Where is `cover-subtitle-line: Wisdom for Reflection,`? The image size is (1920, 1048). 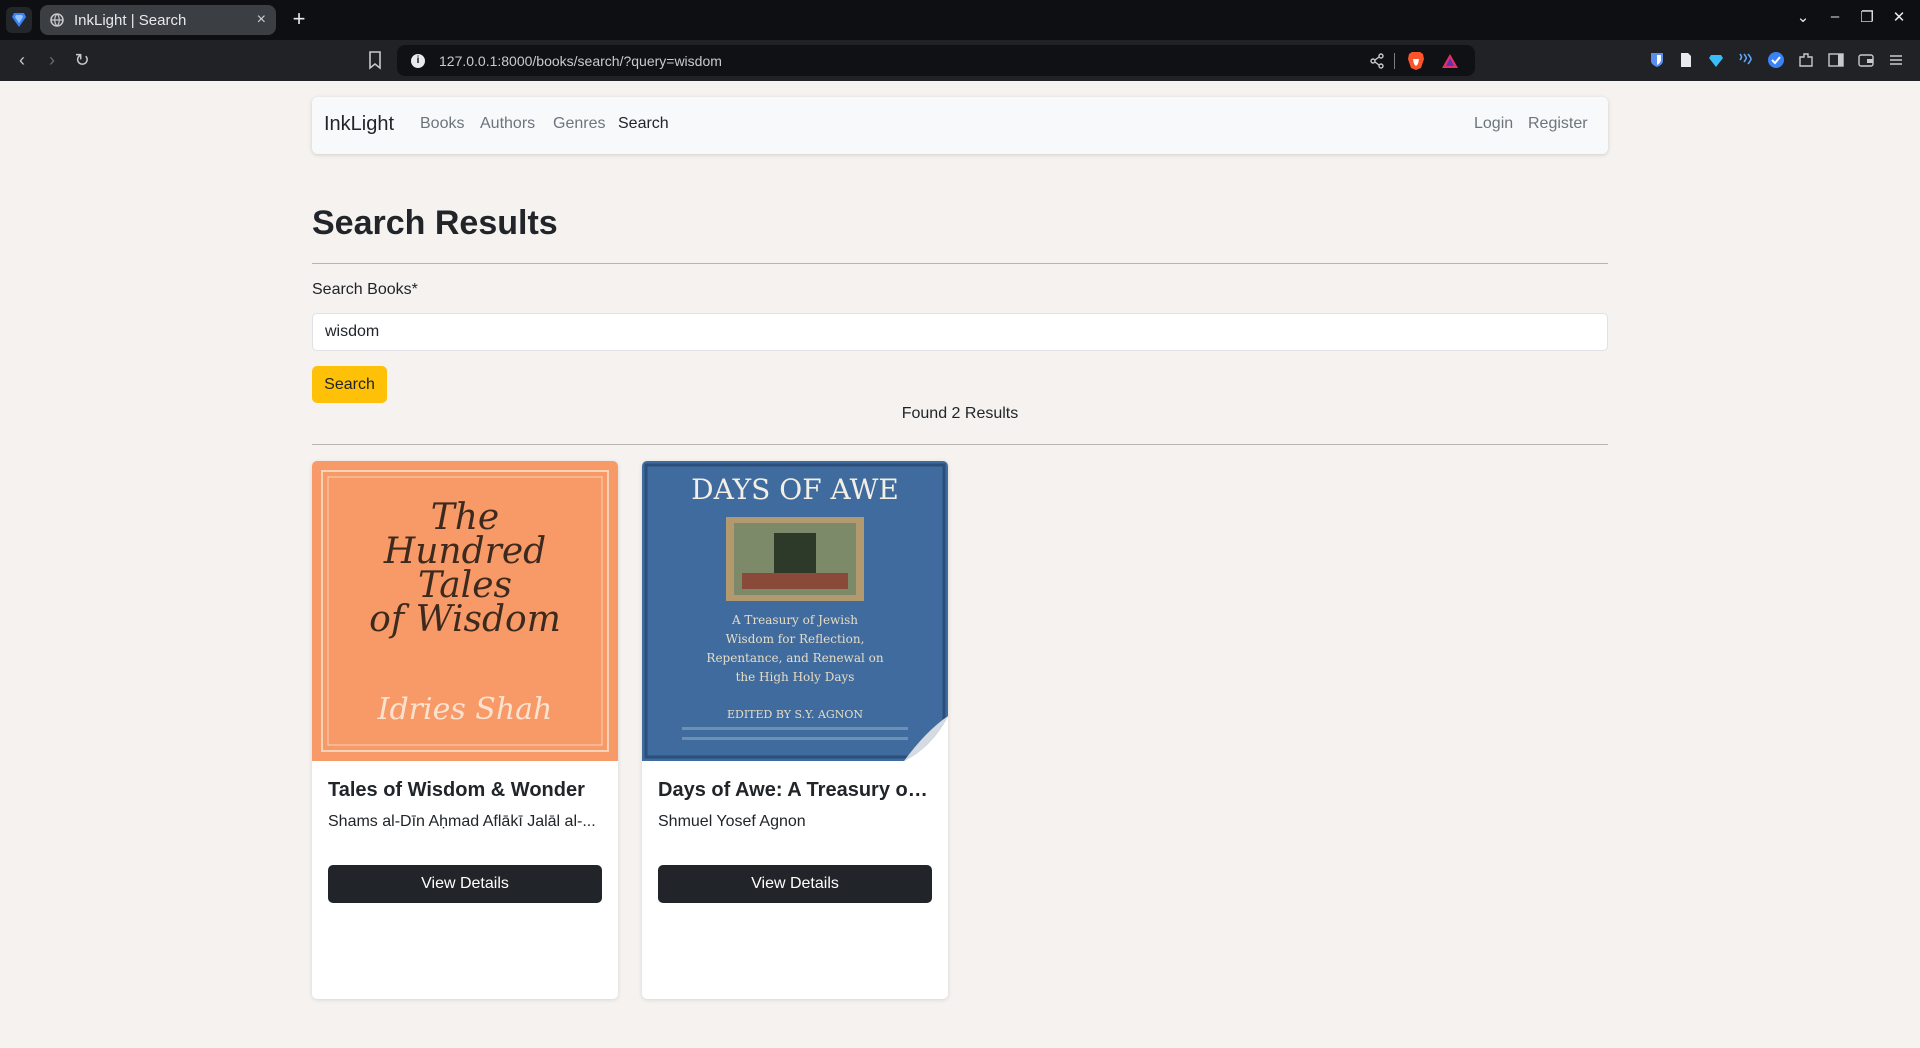
cover-subtitle-line: Wisdom for Reflection, is located at coordinates (795, 639).